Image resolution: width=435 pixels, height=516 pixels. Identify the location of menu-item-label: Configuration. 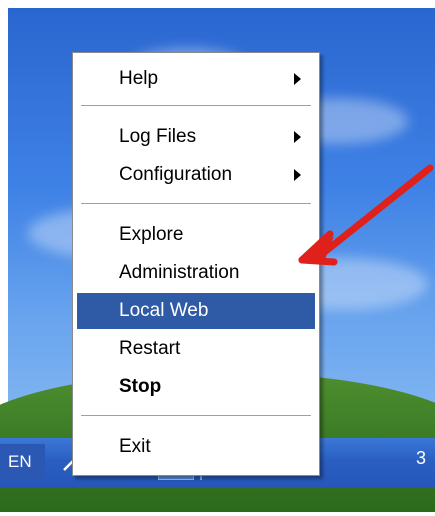
(176, 174).